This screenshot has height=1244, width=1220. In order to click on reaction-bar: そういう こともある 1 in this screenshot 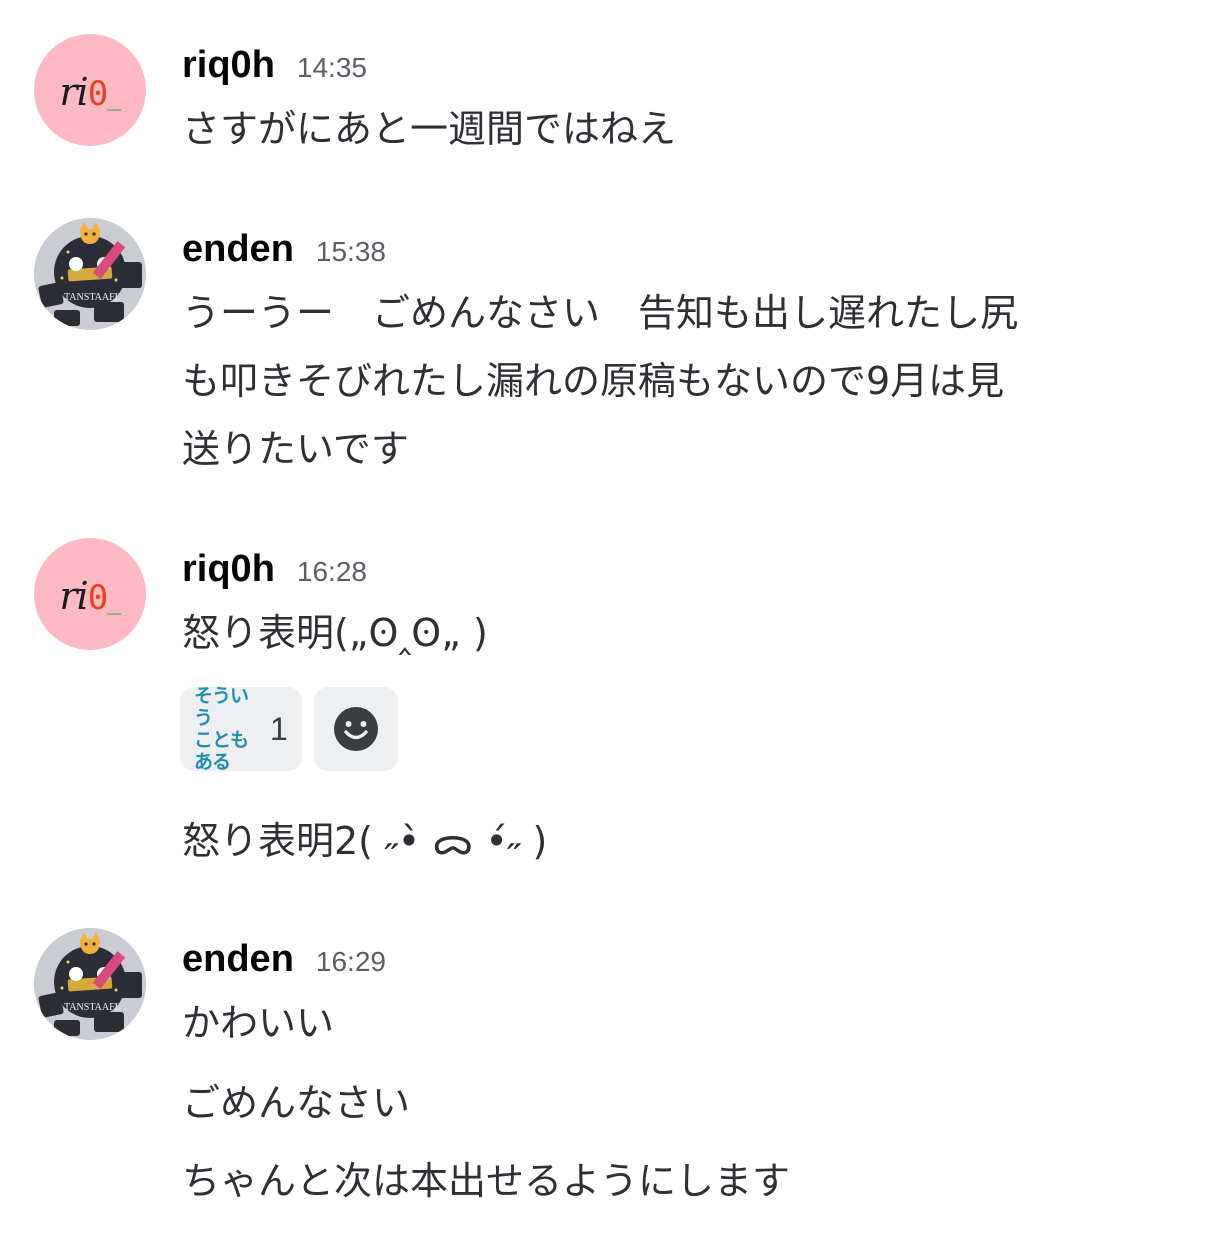, I will do `click(289, 729)`.